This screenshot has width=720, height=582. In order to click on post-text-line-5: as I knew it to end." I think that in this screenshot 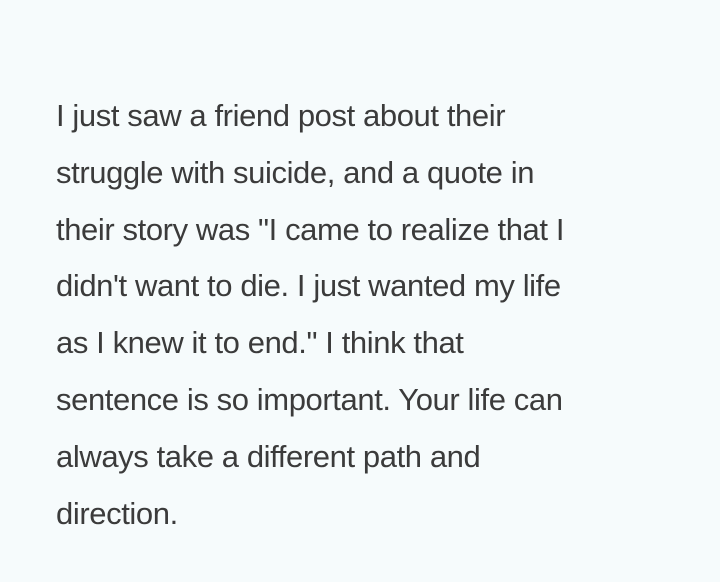, I will do `click(260, 343)`.